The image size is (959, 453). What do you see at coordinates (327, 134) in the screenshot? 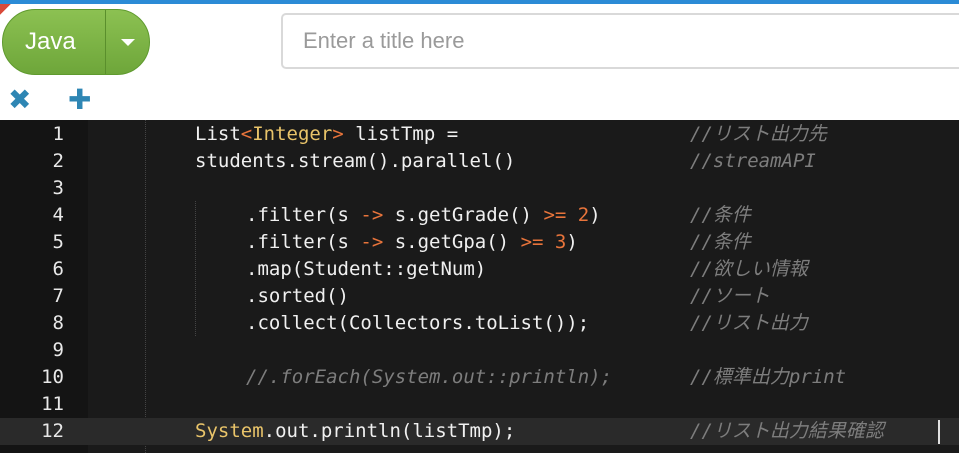
I see `code-text: List<Integer> listTmp =` at bounding box center [327, 134].